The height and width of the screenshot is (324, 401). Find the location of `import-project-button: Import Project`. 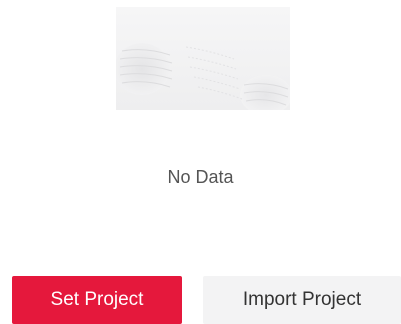

import-project-button: Import Project is located at coordinates (302, 300).